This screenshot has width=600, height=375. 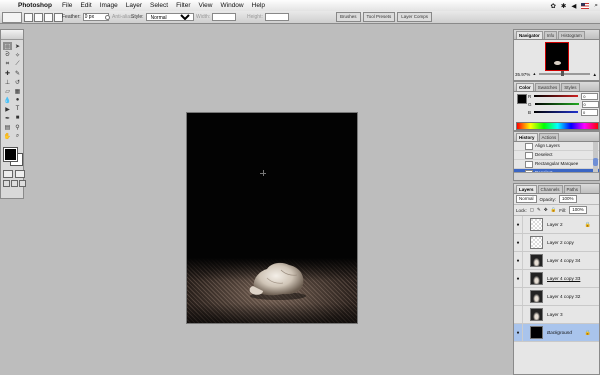 What do you see at coordinates (556, 104) in the screenshot?
I see `green-slider` at bounding box center [556, 104].